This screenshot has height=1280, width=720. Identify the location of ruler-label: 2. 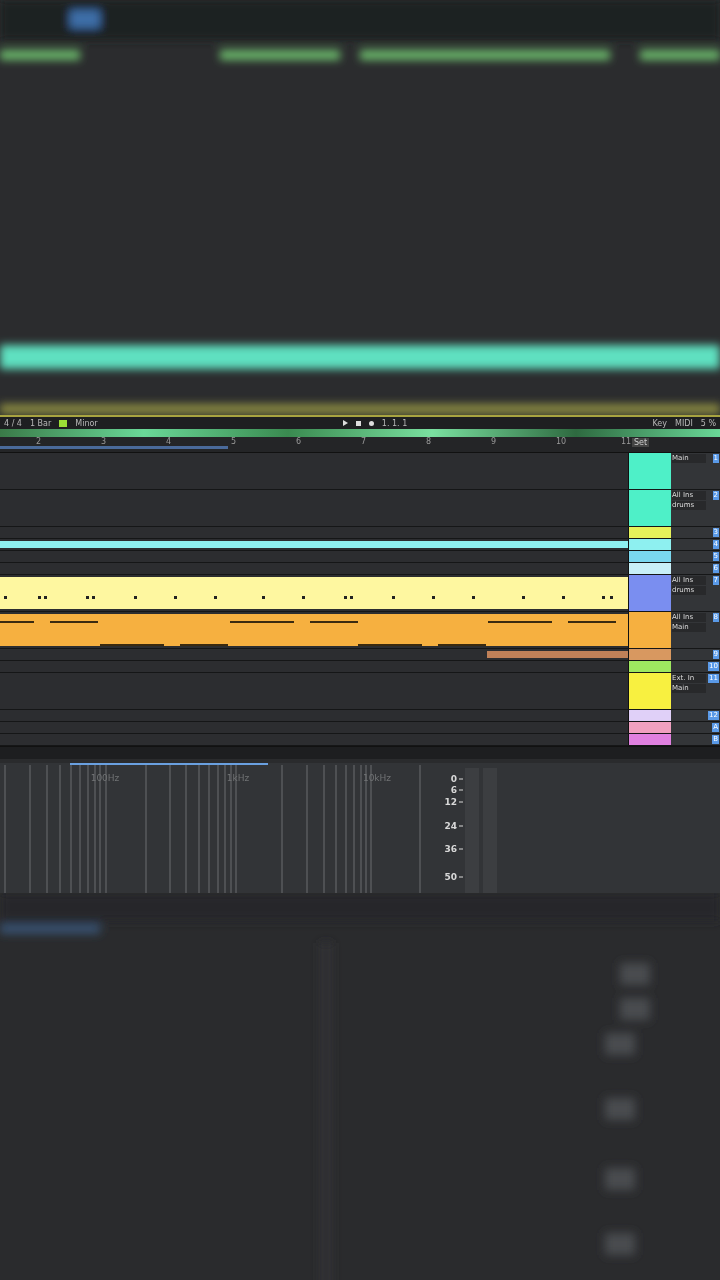
(39, 441).